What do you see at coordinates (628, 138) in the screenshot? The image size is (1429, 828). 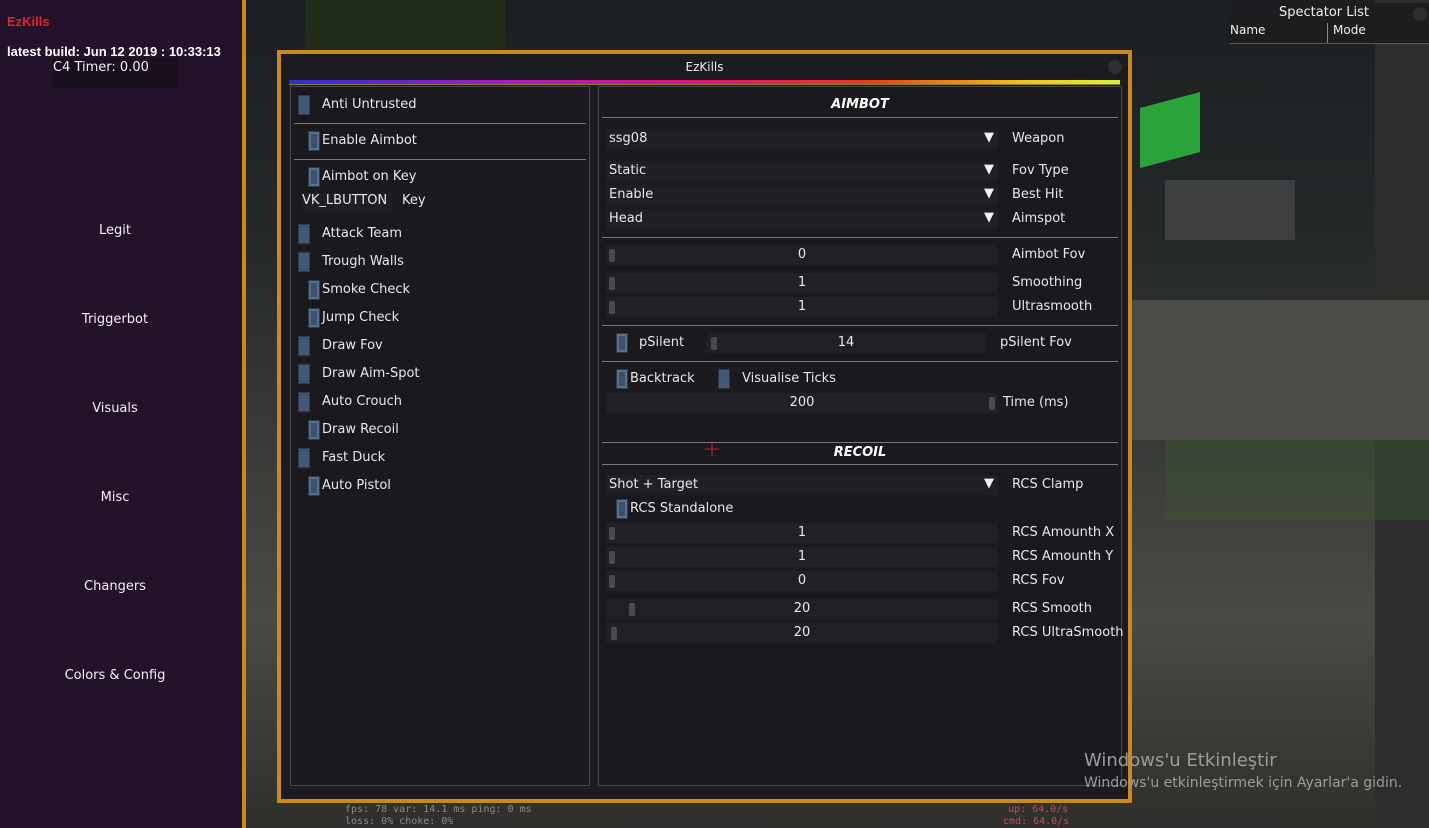 I see `weapon-value: ssg08` at bounding box center [628, 138].